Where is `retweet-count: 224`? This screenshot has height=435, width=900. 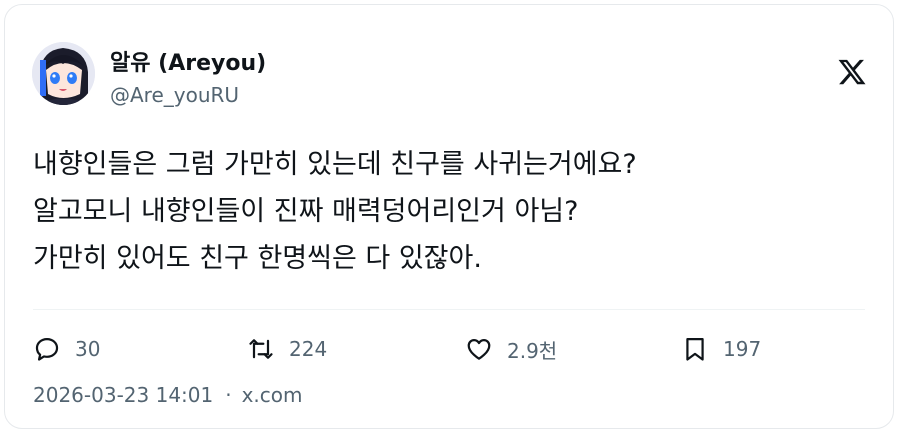 retweet-count: 224 is located at coordinates (308, 349).